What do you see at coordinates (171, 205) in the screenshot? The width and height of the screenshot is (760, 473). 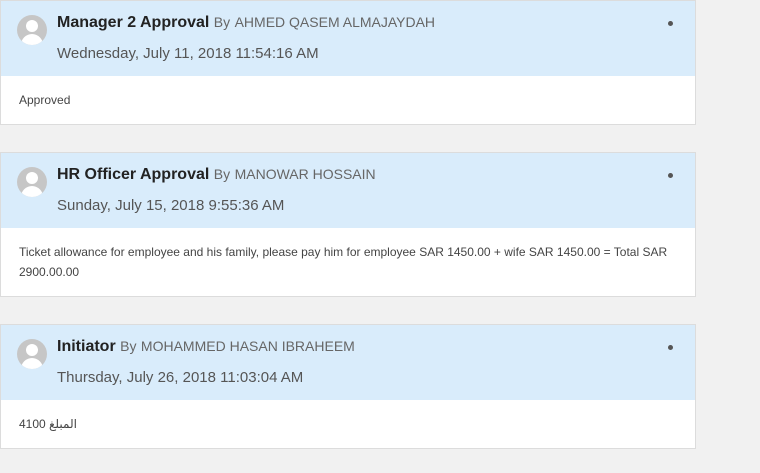 I see `entry-timestamp: Sunday, July 15, 2018 9:55:36 AM` at bounding box center [171, 205].